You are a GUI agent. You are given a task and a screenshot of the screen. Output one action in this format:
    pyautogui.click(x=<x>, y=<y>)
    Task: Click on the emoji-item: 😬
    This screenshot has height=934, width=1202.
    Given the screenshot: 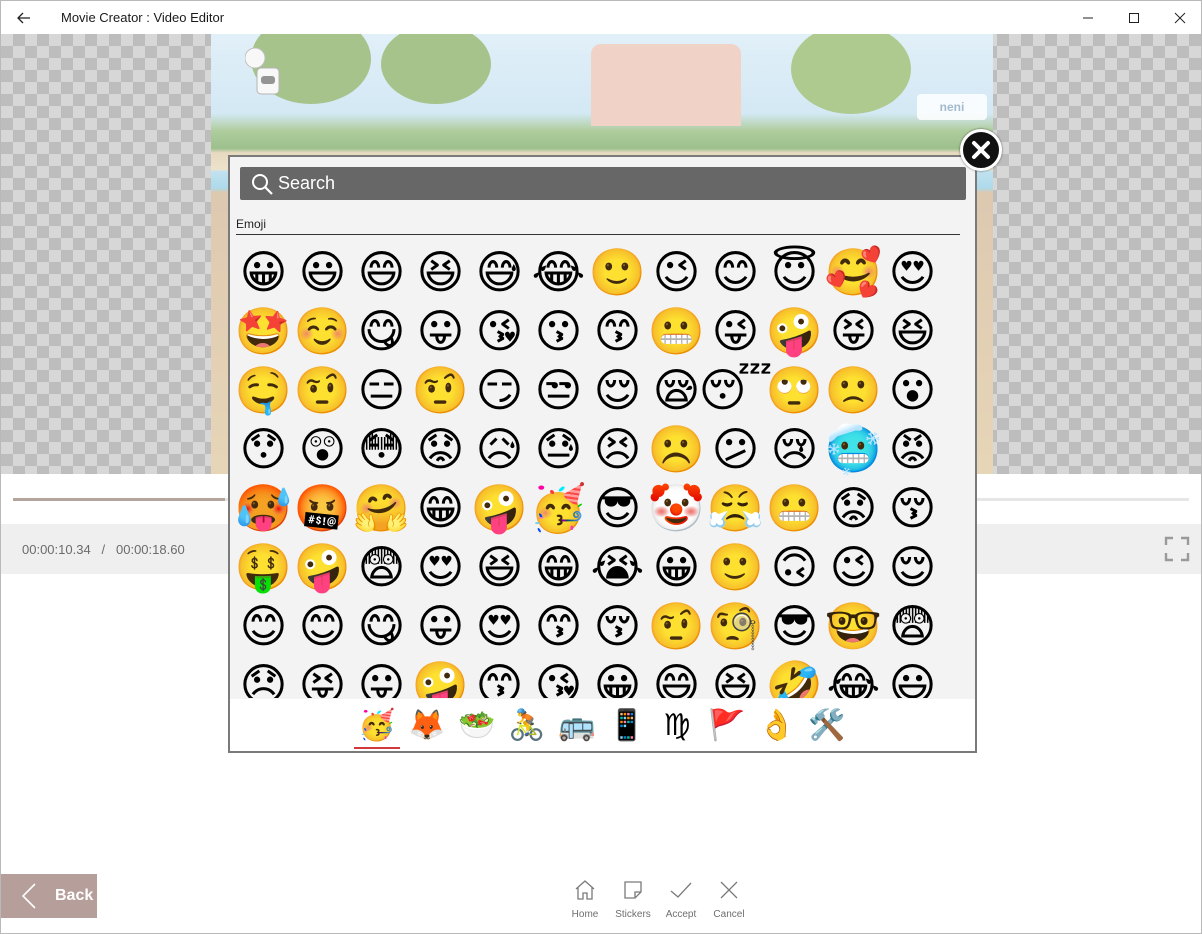 What is the action you would take?
    pyautogui.click(x=676, y=330)
    